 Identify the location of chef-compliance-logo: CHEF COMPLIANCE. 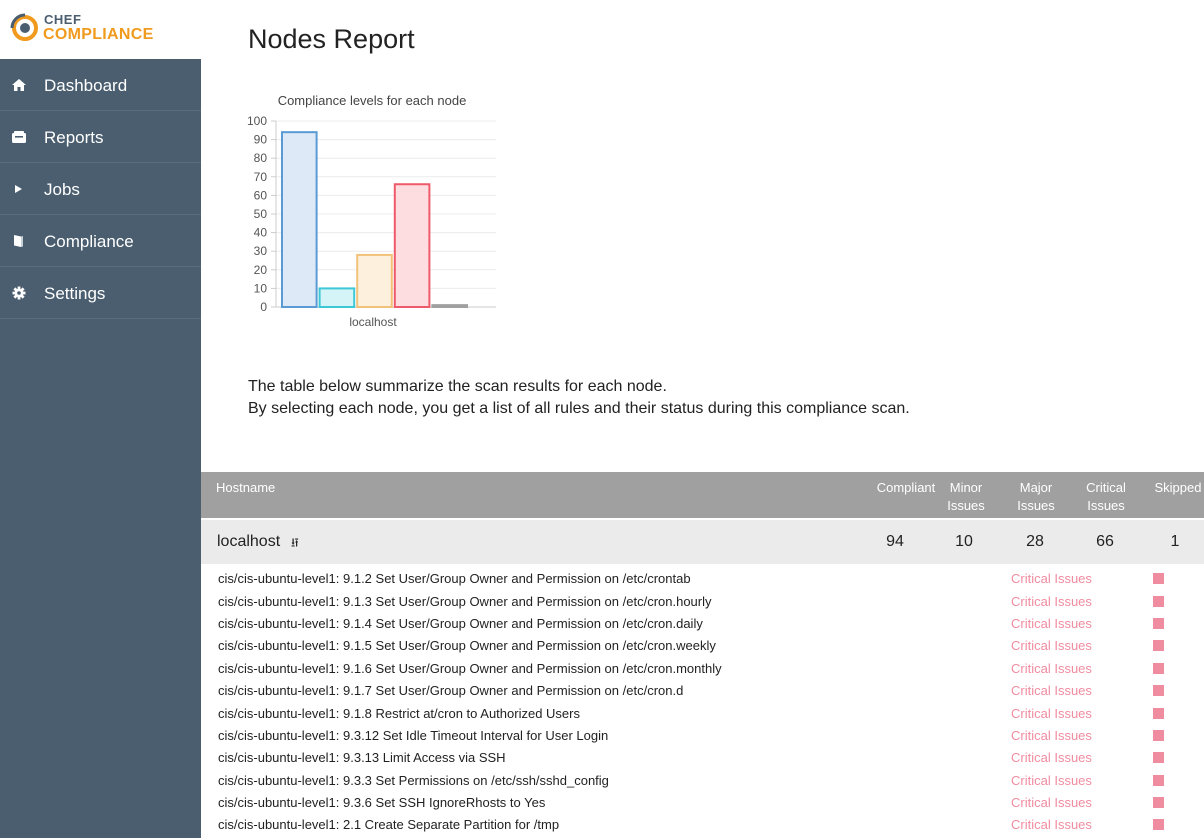
(100, 29).